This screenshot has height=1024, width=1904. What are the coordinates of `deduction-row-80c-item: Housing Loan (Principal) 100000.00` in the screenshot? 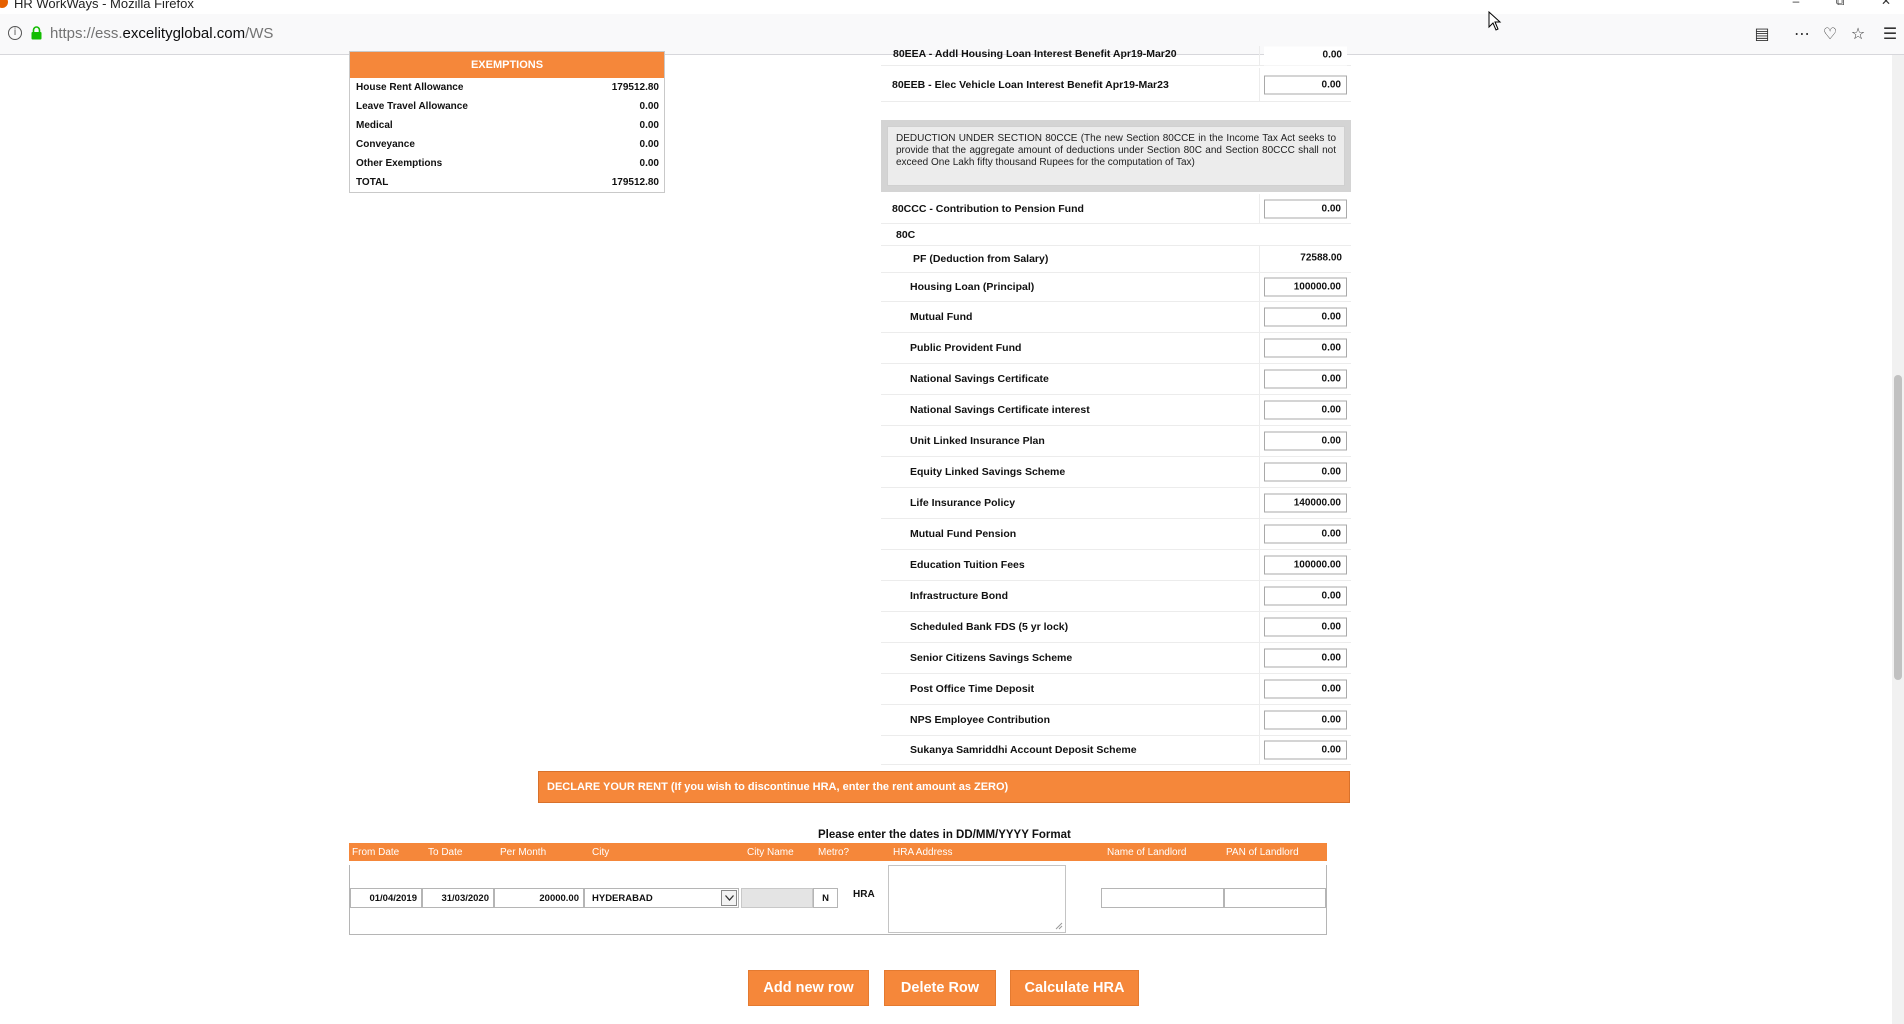 It's located at (1116, 287).